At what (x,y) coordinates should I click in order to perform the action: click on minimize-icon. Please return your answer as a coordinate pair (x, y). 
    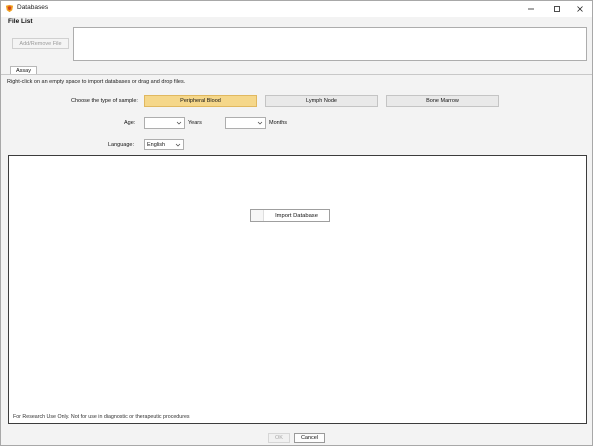
    Looking at the image, I should click on (531, 9).